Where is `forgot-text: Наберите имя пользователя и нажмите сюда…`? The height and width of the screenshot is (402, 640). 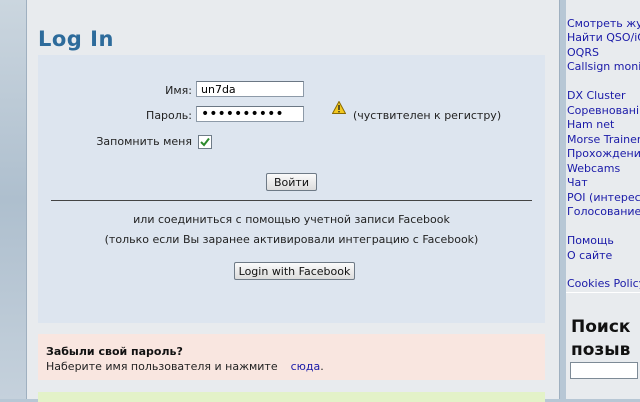 forgot-text: Наберите имя пользователя и нажмите сюда… is located at coordinates (185, 366).